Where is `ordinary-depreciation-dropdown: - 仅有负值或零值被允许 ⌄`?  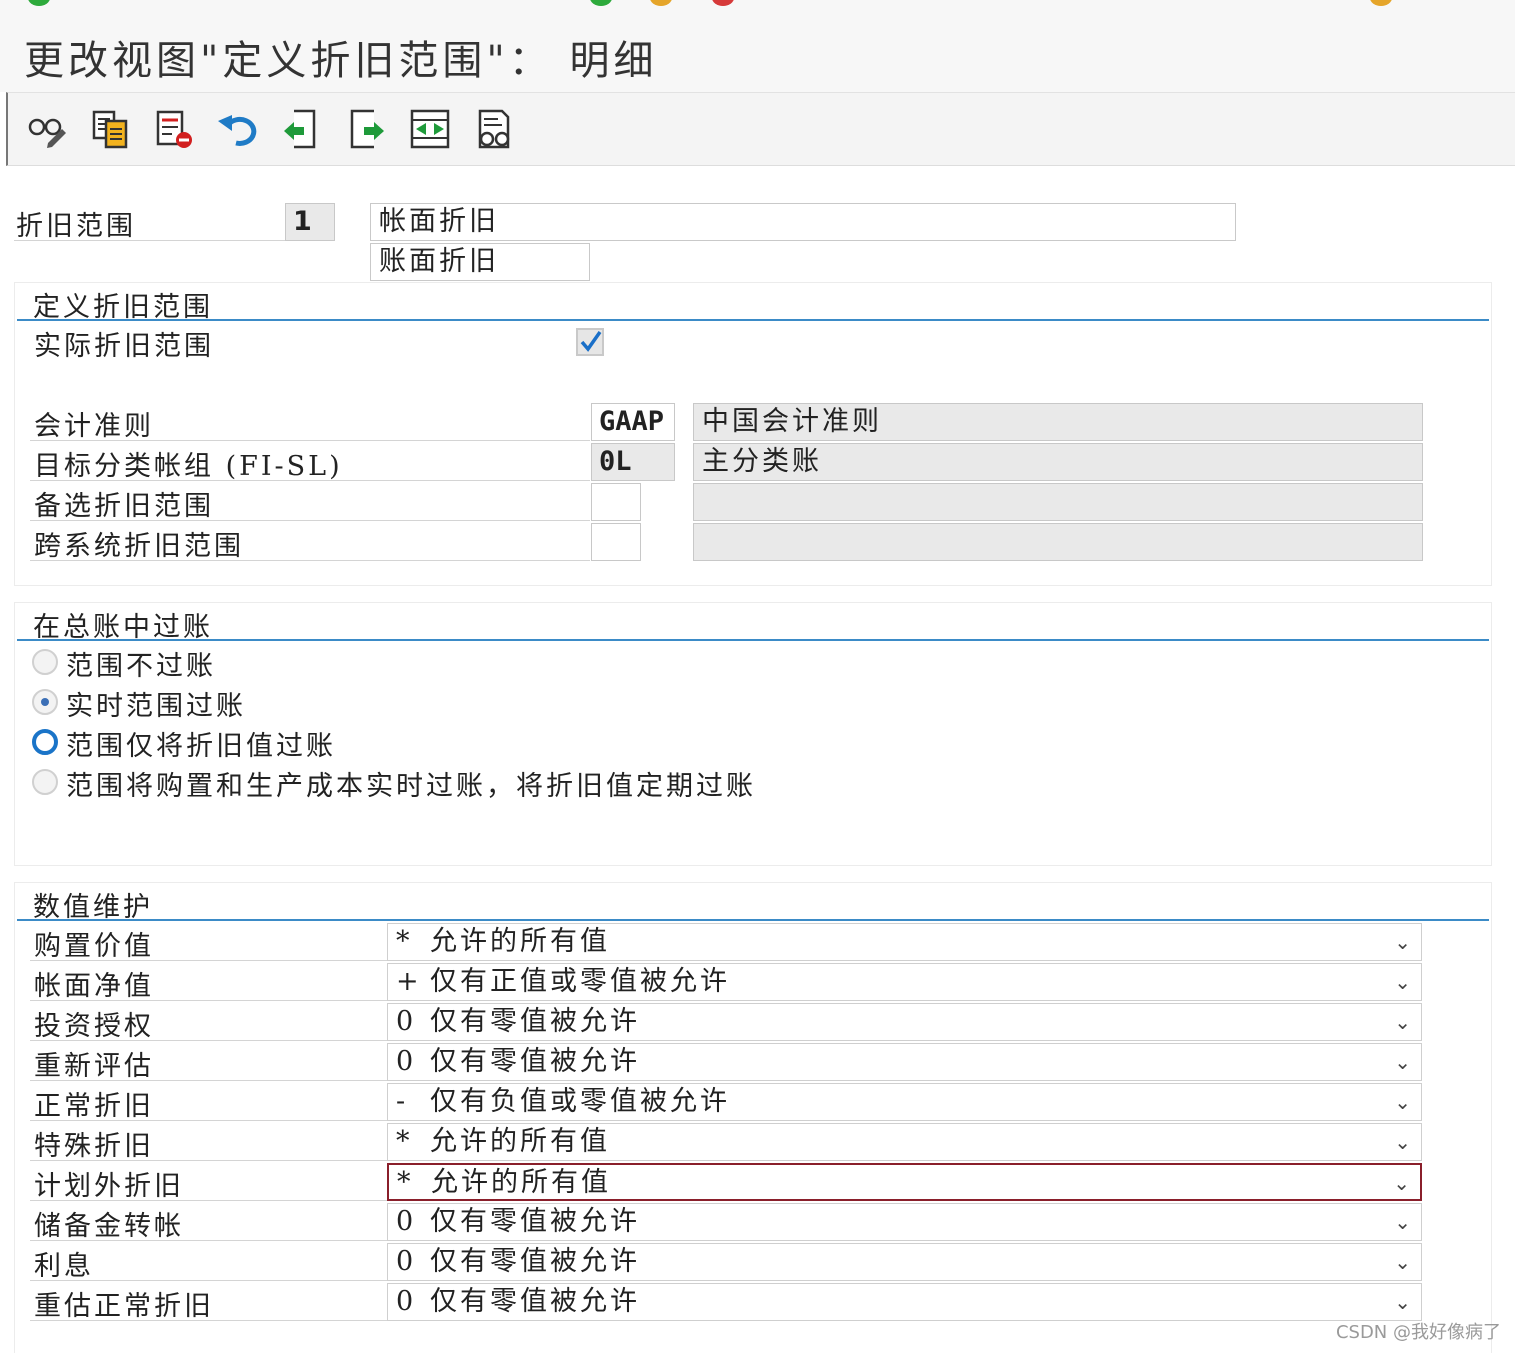 ordinary-depreciation-dropdown: - 仅有负值或零值被允许 ⌄ is located at coordinates (904, 1102).